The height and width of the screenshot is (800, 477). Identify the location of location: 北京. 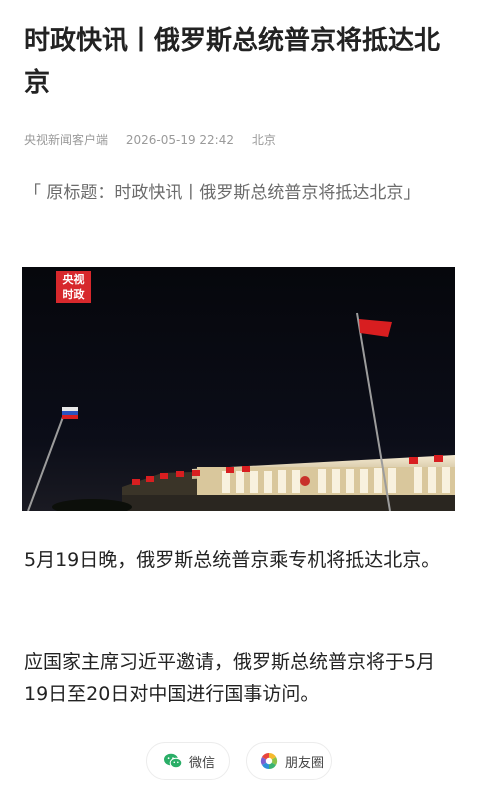
(263, 140).